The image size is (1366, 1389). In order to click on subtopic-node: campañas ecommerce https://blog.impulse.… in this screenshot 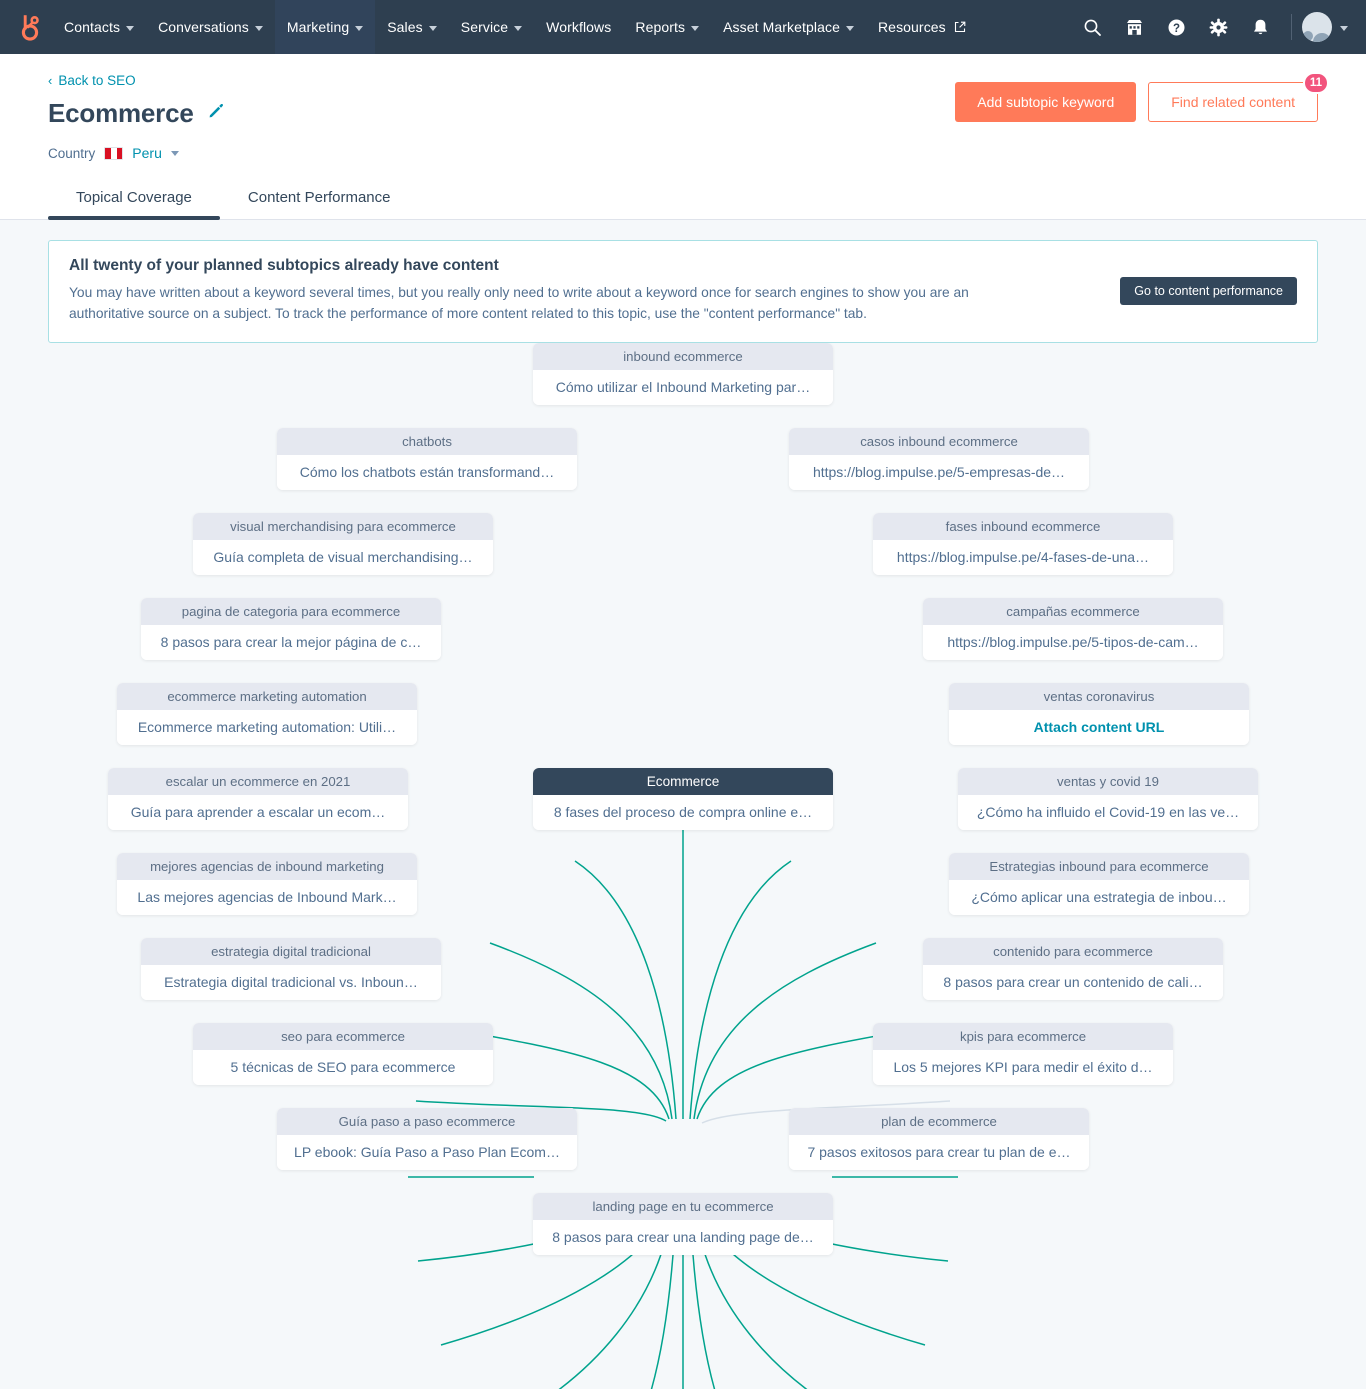, I will do `click(1073, 628)`.